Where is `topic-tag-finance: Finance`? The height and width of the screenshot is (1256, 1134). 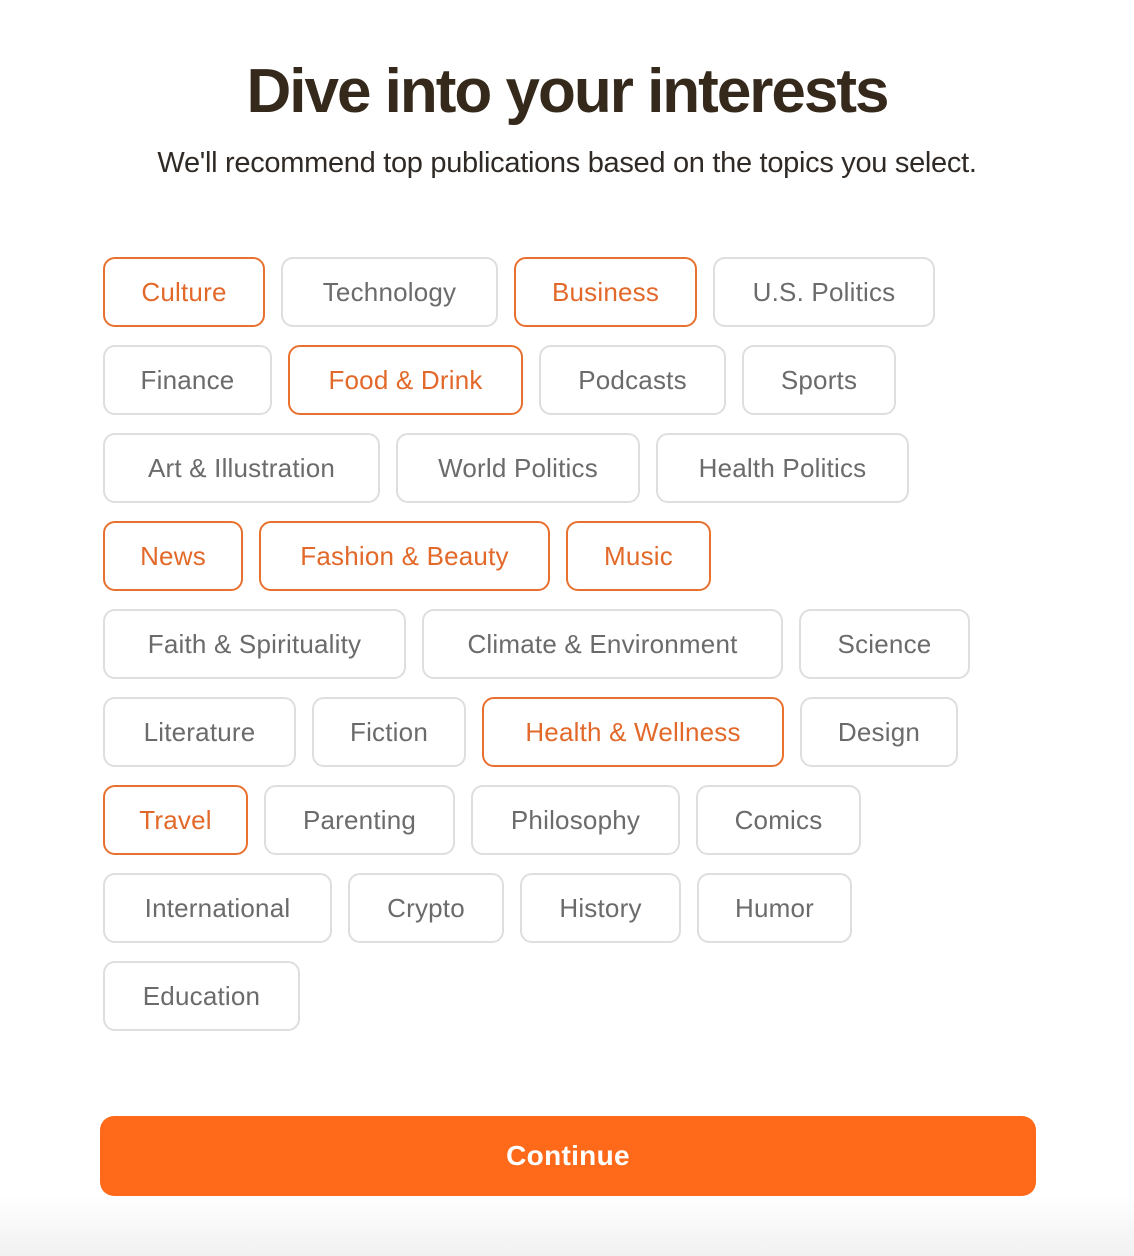
topic-tag-finance: Finance is located at coordinates (187, 380).